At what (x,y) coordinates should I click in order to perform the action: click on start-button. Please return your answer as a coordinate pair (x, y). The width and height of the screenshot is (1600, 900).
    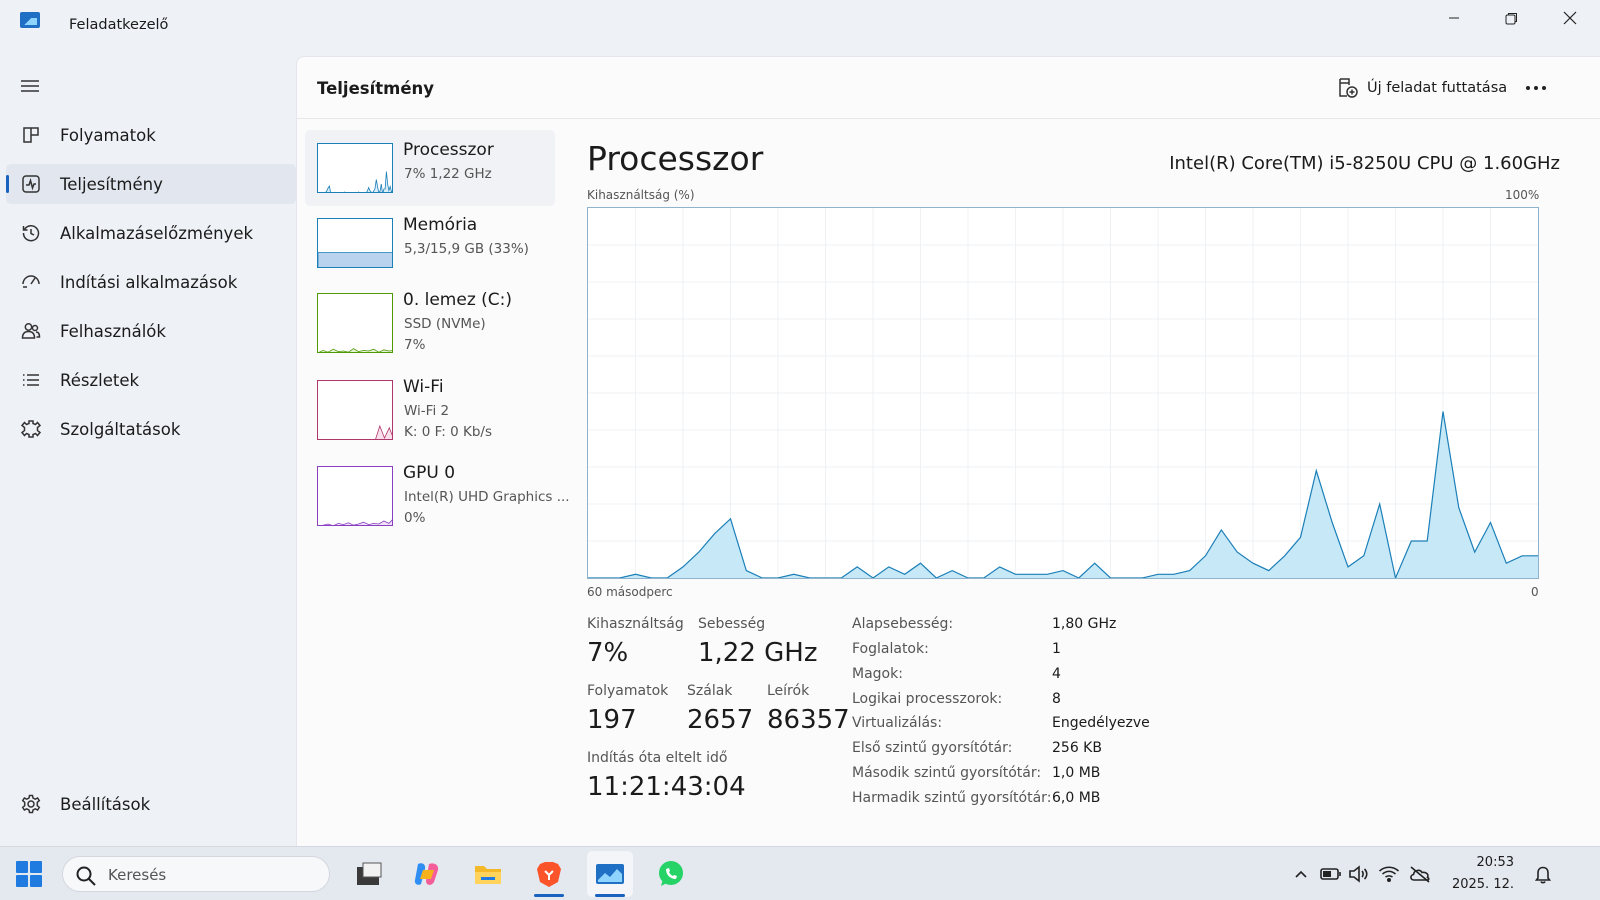
    Looking at the image, I should click on (29, 874).